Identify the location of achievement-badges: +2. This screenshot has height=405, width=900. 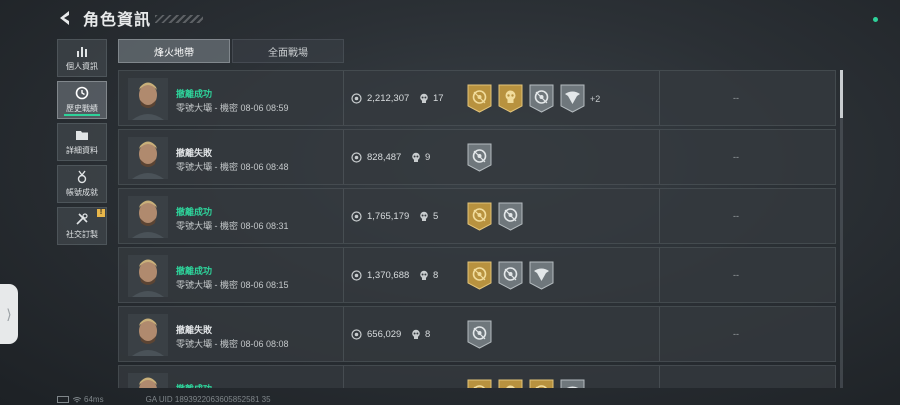
(533, 98).